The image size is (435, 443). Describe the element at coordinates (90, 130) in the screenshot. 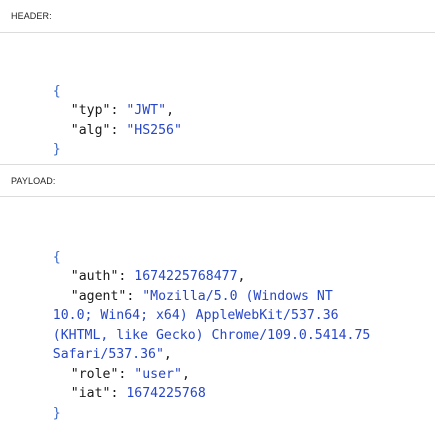

I see `header-alg-key: "alg"` at that location.